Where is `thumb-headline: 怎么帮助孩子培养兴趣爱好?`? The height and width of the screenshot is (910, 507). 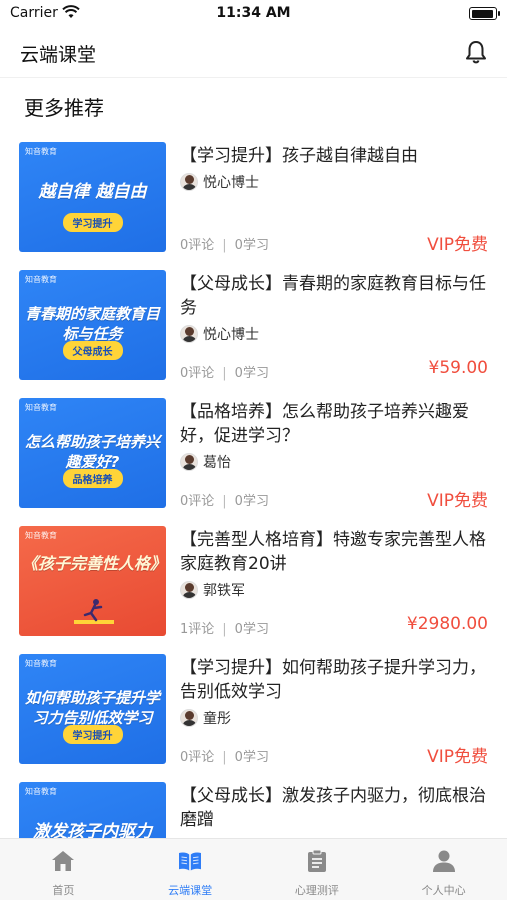
thumb-headline: 怎么帮助孩子培养兴趣爱好? is located at coordinates (92, 452).